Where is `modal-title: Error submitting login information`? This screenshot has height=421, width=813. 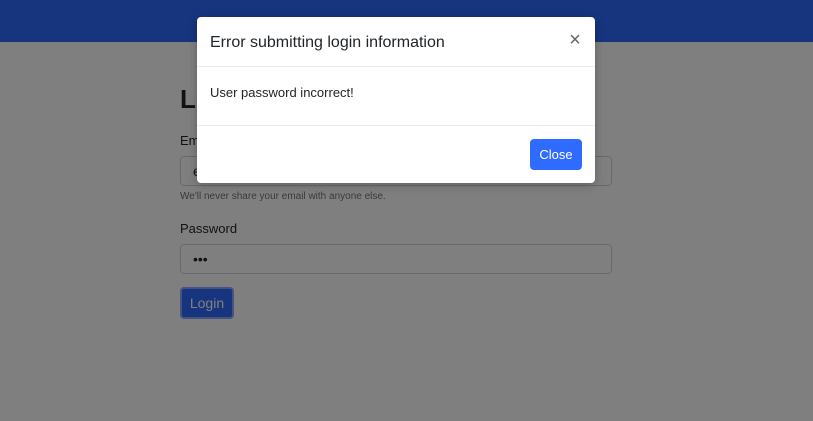
modal-title: Error submitting login information is located at coordinates (327, 42).